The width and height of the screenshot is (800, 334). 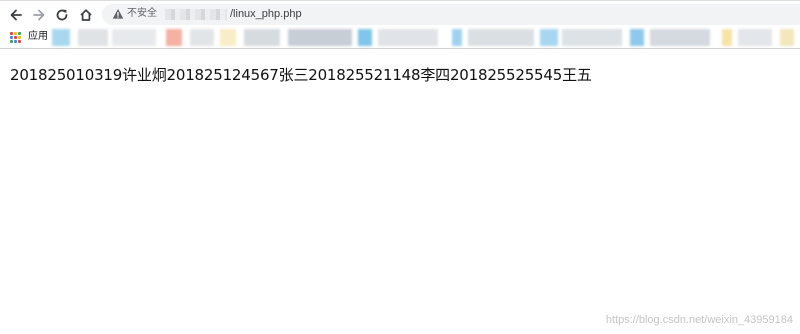 What do you see at coordinates (196, 14) in the screenshot?
I see `blurred-hostname` at bounding box center [196, 14].